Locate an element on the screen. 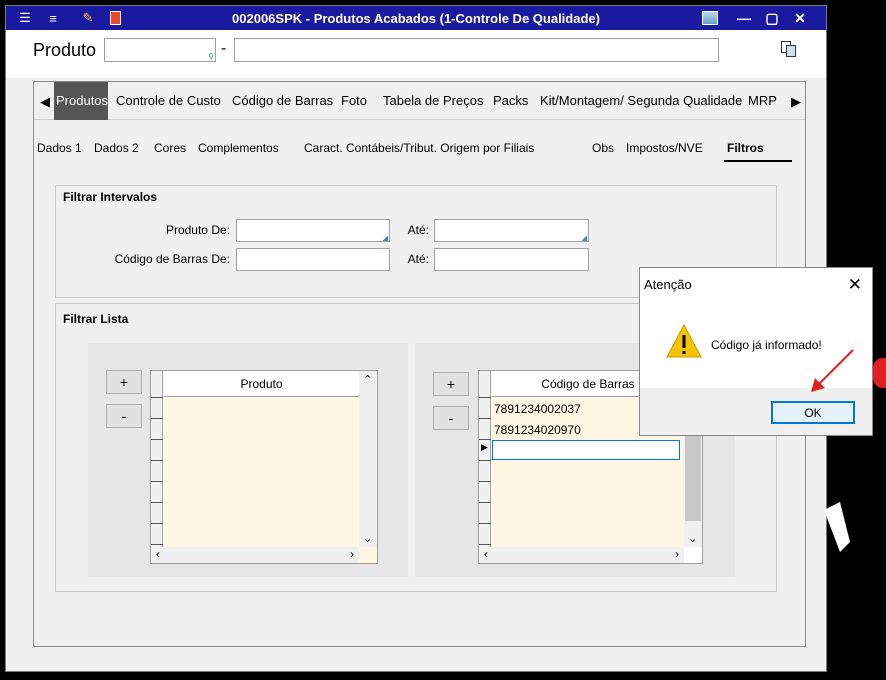 Image resolution: width=886 pixels, height=680 pixels. subtab-filtros: Filtros is located at coordinates (745, 148).